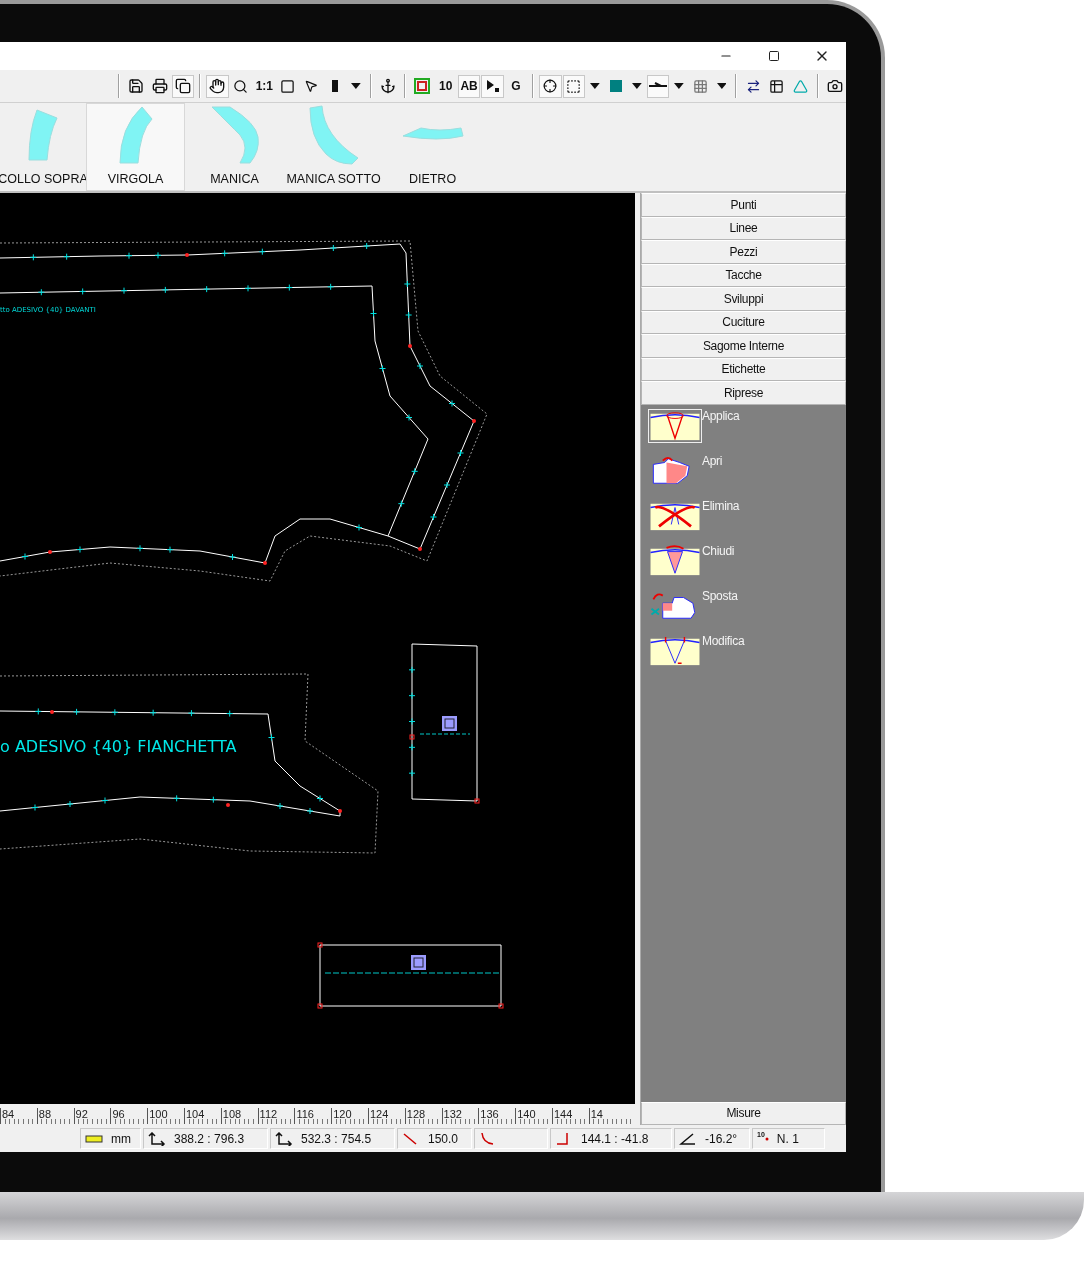  I want to click on status-value: N. 1, so click(787, 1138).